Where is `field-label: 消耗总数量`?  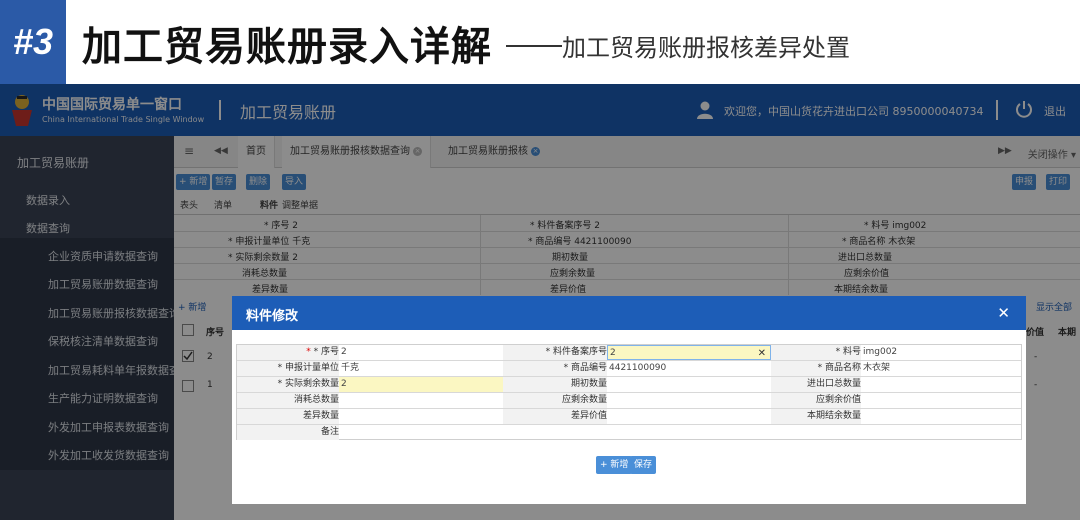
field-label: 消耗总数量 is located at coordinates (288, 400).